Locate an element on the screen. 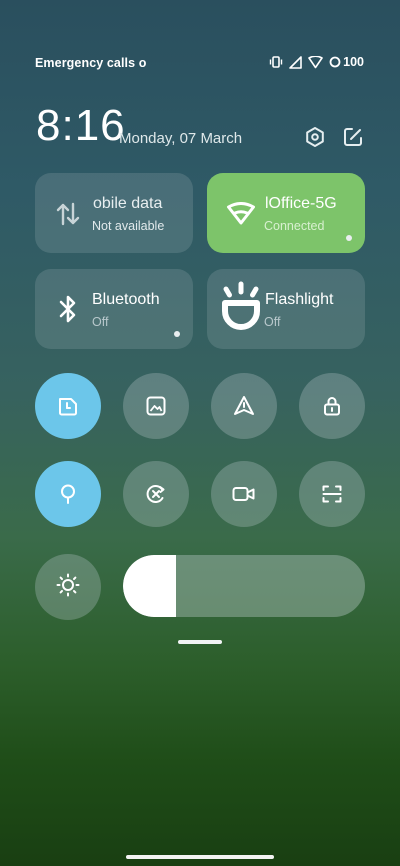 Image resolution: width=400 pixels, height=866 pixels. location-icon is located at coordinates (244, 406).